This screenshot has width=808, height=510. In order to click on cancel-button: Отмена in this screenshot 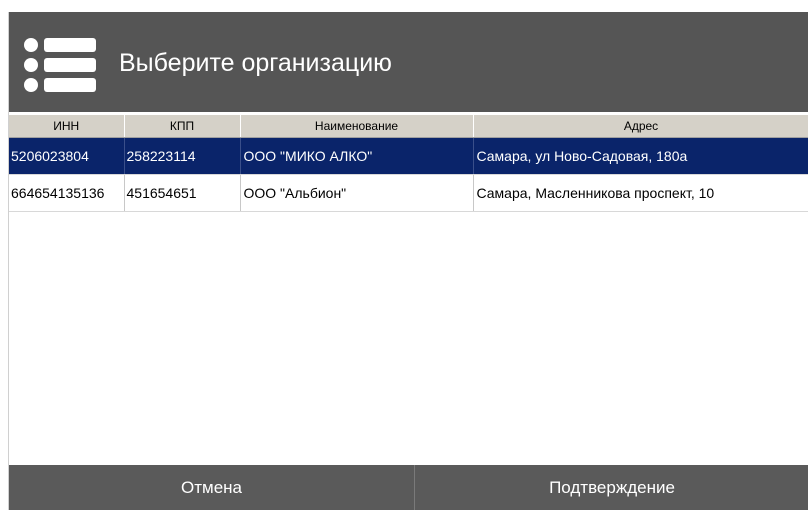, I will do `click(212, 487)`.